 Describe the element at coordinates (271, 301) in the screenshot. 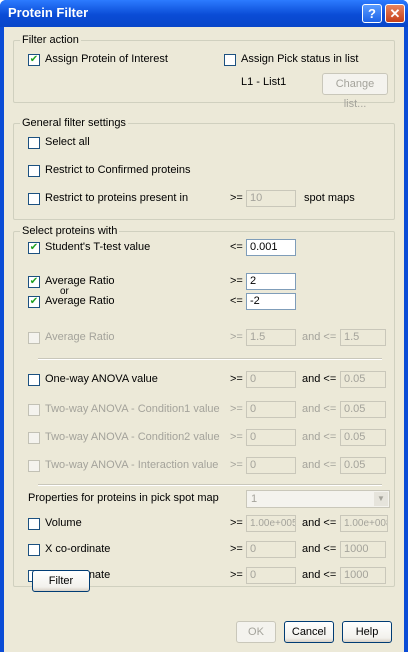

I see `ratio-low-field: -2` at that location.